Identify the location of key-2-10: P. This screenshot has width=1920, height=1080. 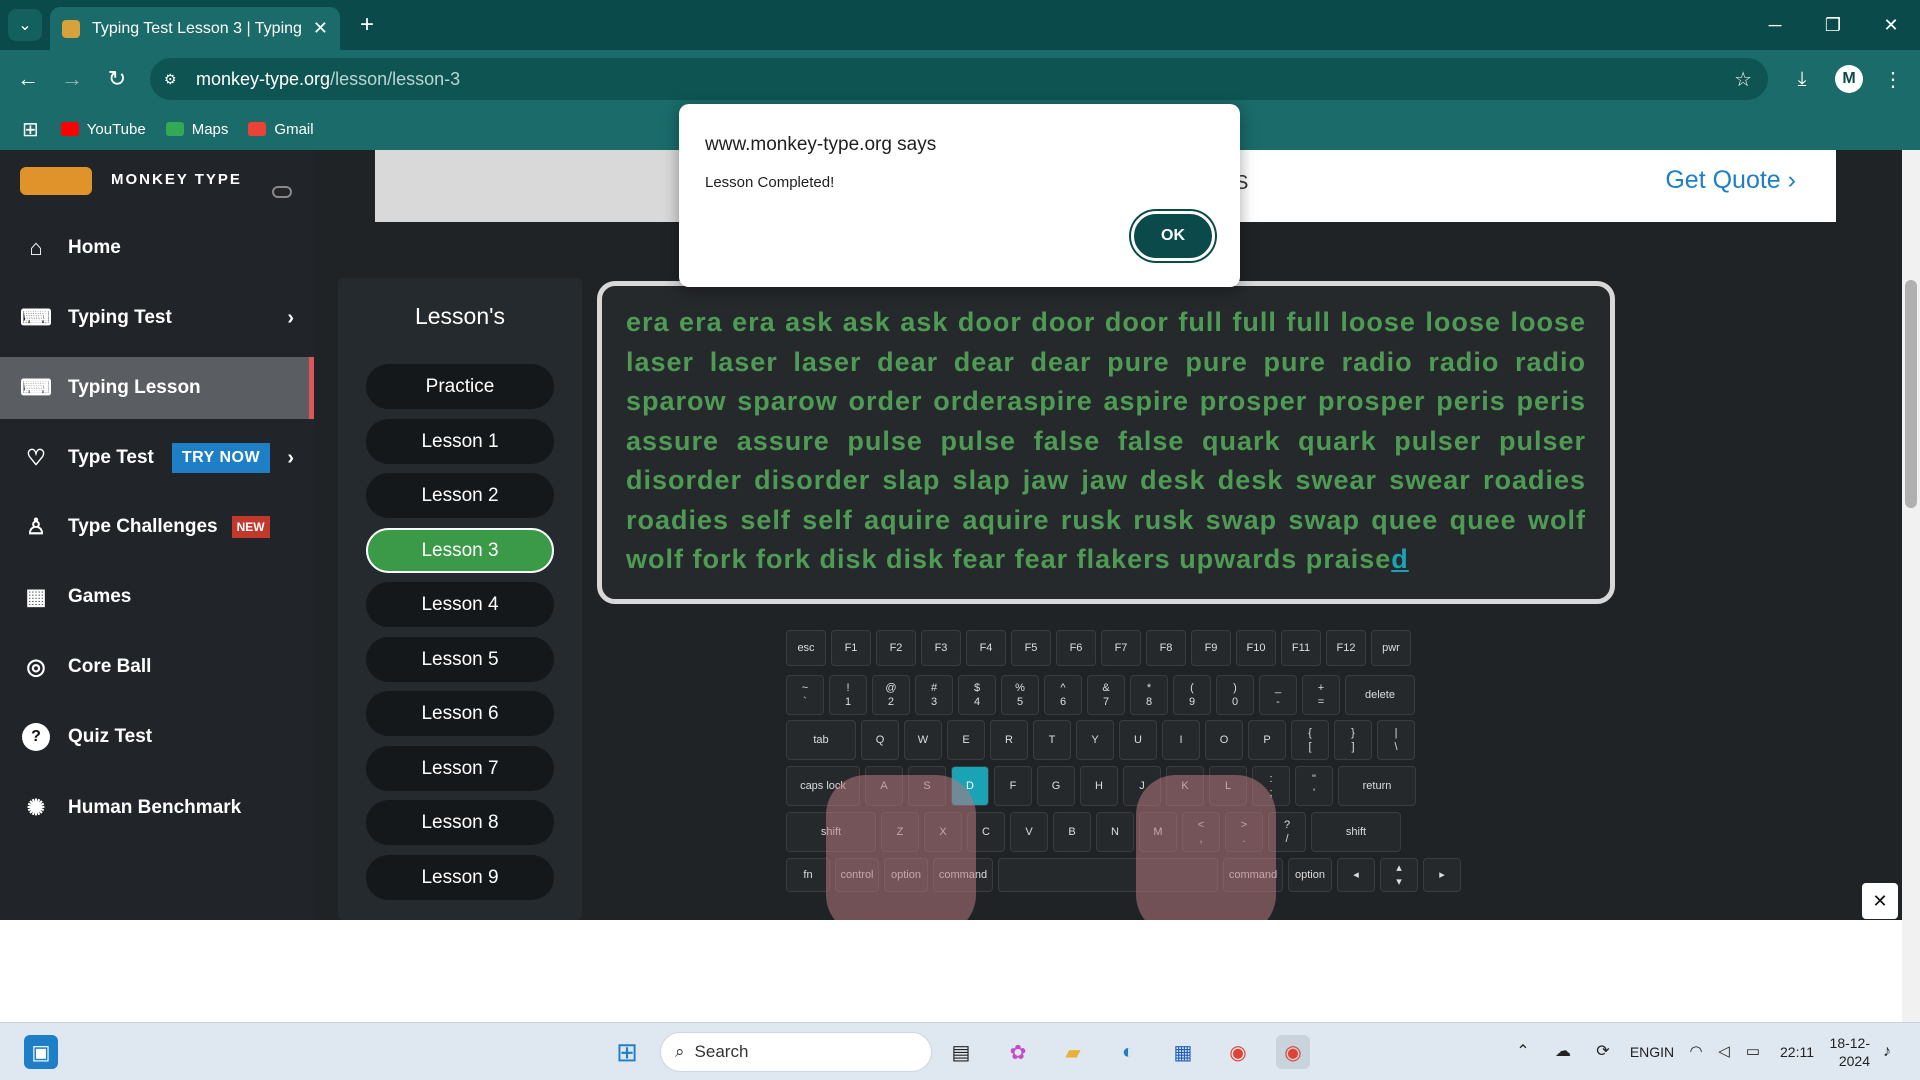
(1267, 740).